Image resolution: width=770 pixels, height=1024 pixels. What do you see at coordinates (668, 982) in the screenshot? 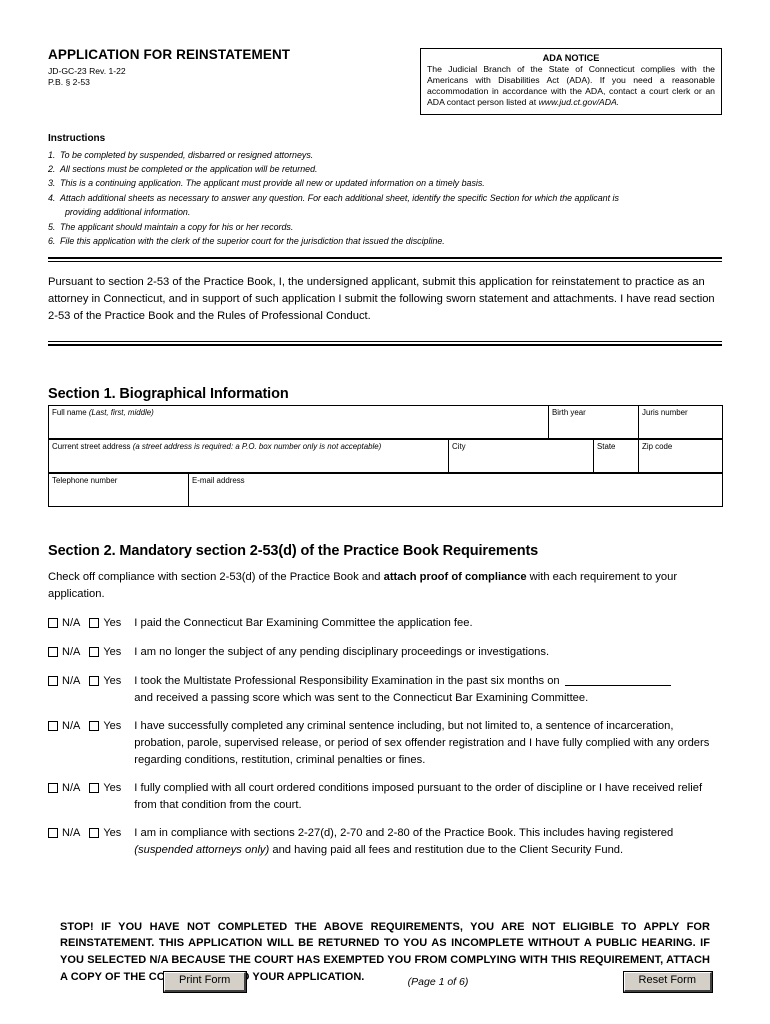
I see `reset-form-button: Reset Form` at bounding box center [668, 982].